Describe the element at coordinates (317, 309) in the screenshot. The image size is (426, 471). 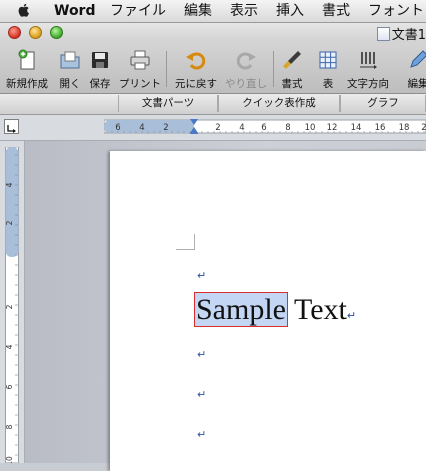
I see `text-rest: Text` at that location.